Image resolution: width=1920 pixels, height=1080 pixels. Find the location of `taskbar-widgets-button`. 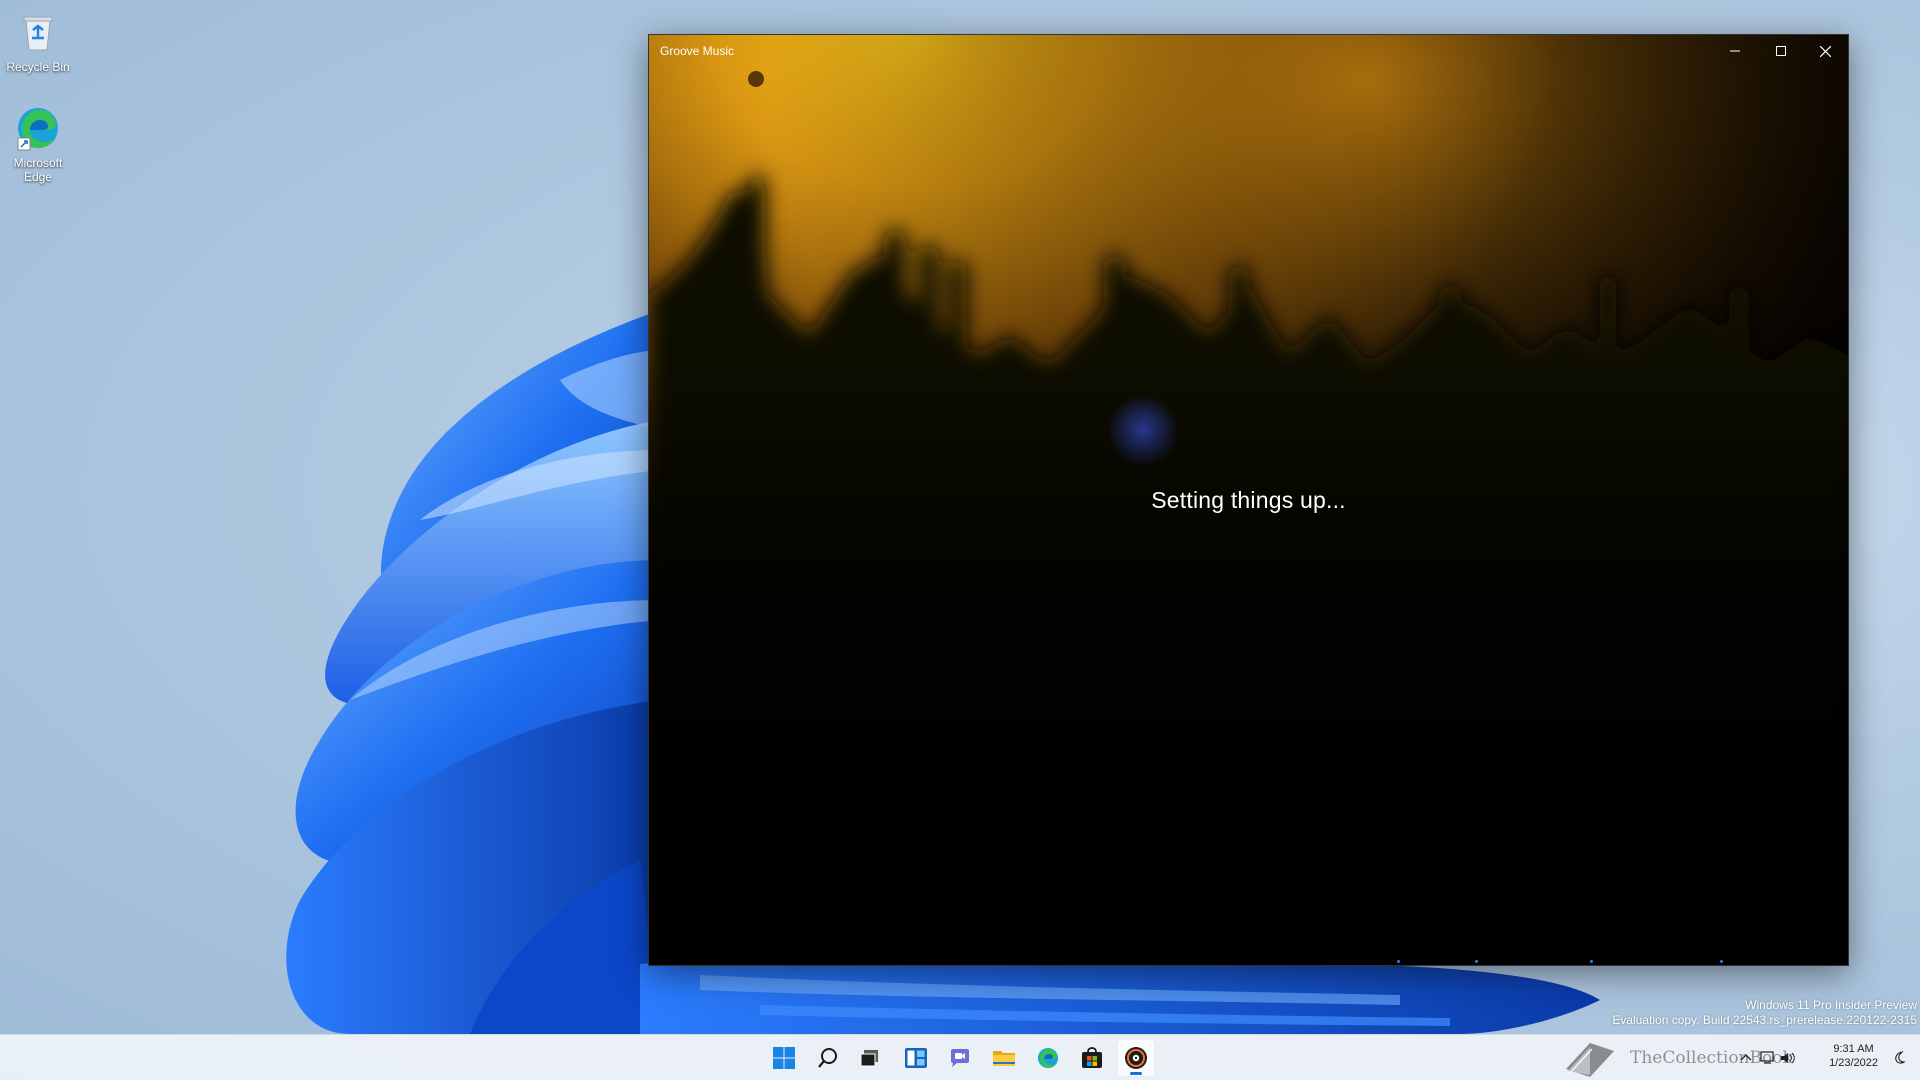

taskbar-widgets-button is located at coordinates (916, 1058).